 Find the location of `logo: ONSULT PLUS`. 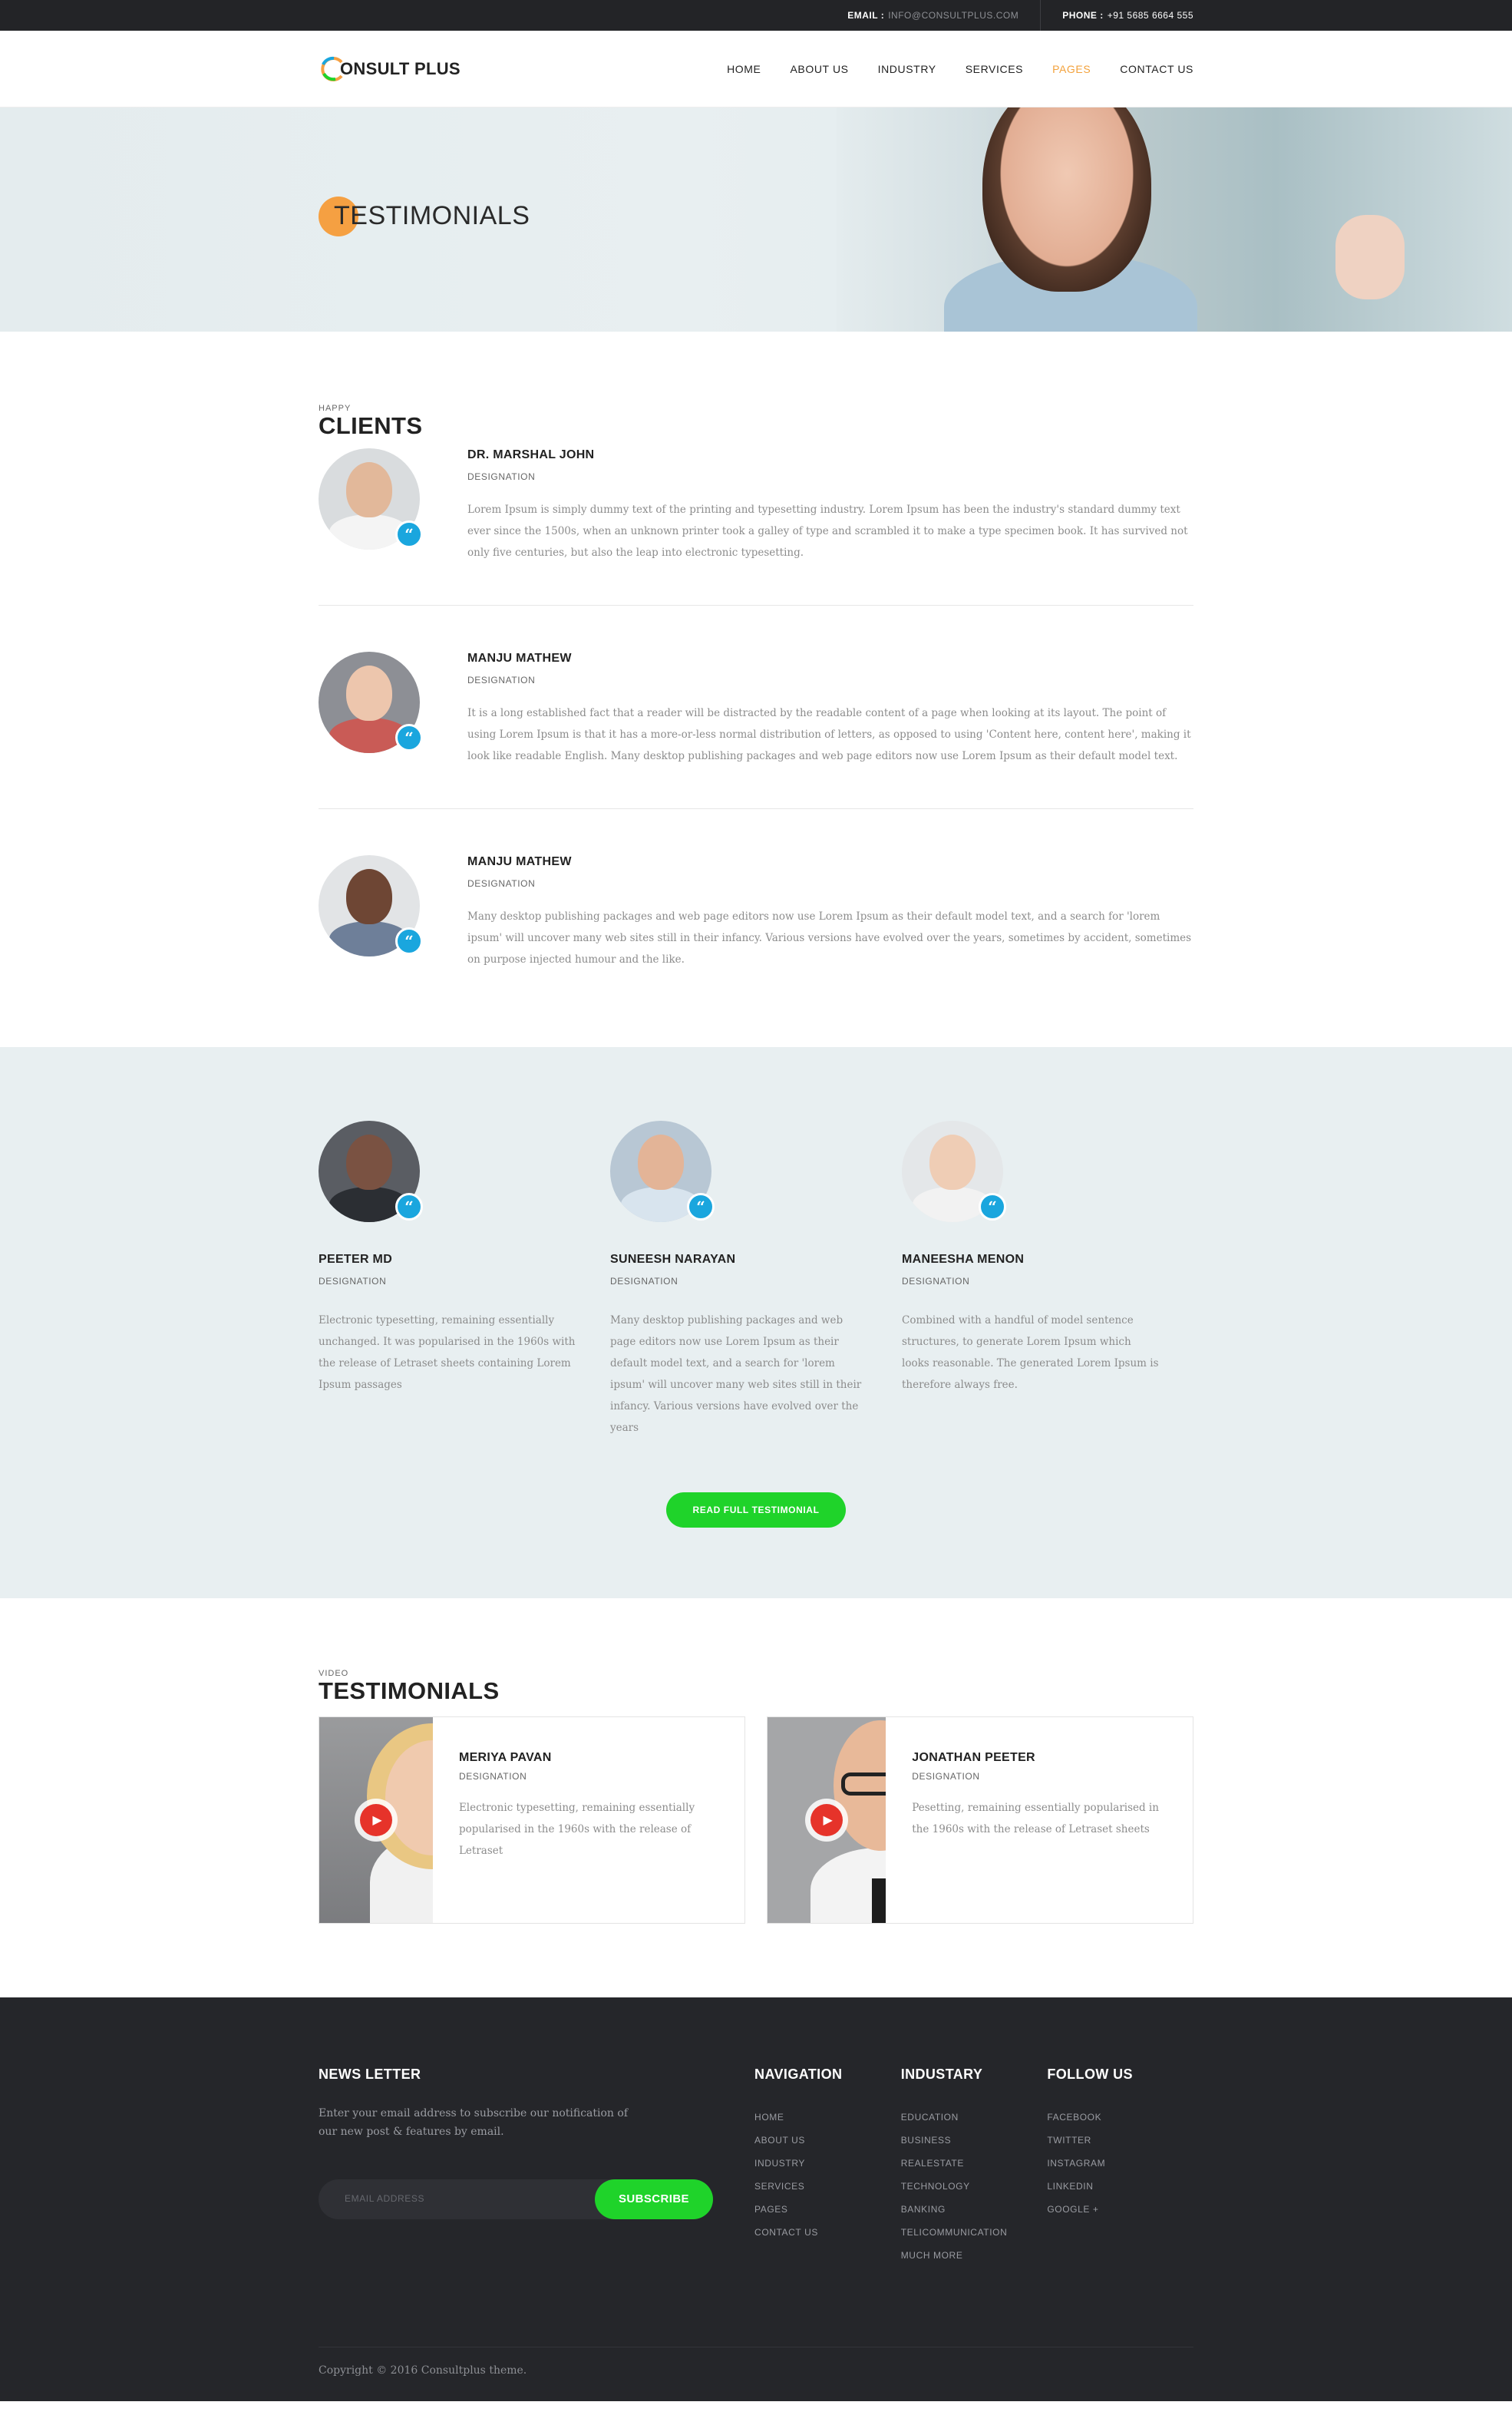

logo: ONSULT PLUS is located at coordinates (390, 69).